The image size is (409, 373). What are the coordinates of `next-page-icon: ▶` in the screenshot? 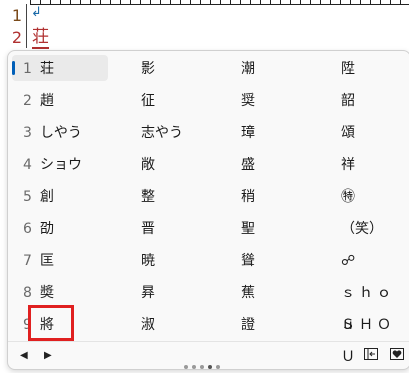 It's located at (48, 355).